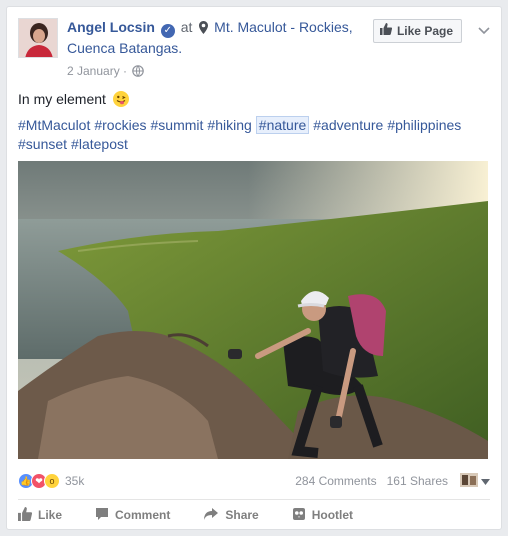 This screenshot has width=508, height=536. I want to click on post-subline: 2 January ·, so click(217, 72).